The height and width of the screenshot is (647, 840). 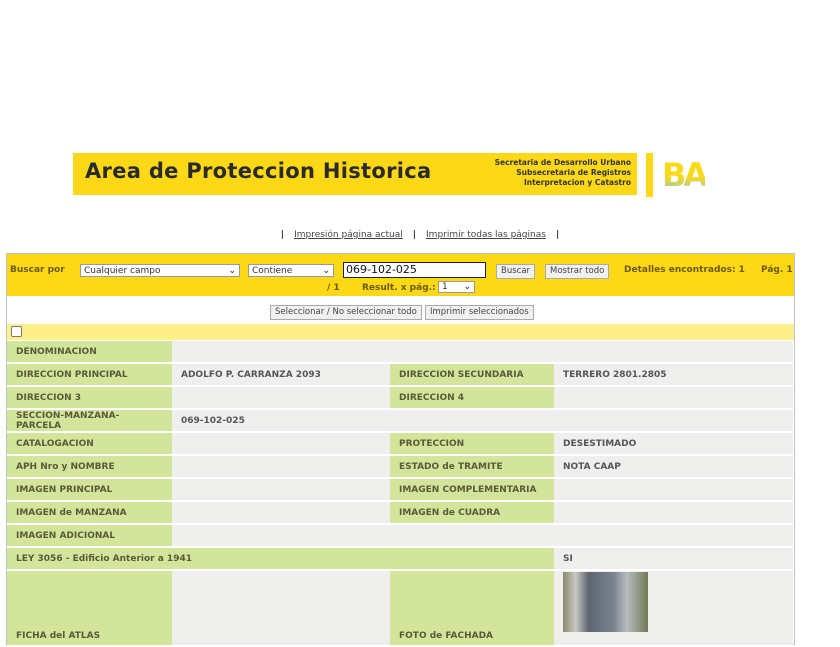 What do you see at coordinates (445, 287) in the screenshot?
I see `per-page-value: 1` at bounding box center [445, 287].